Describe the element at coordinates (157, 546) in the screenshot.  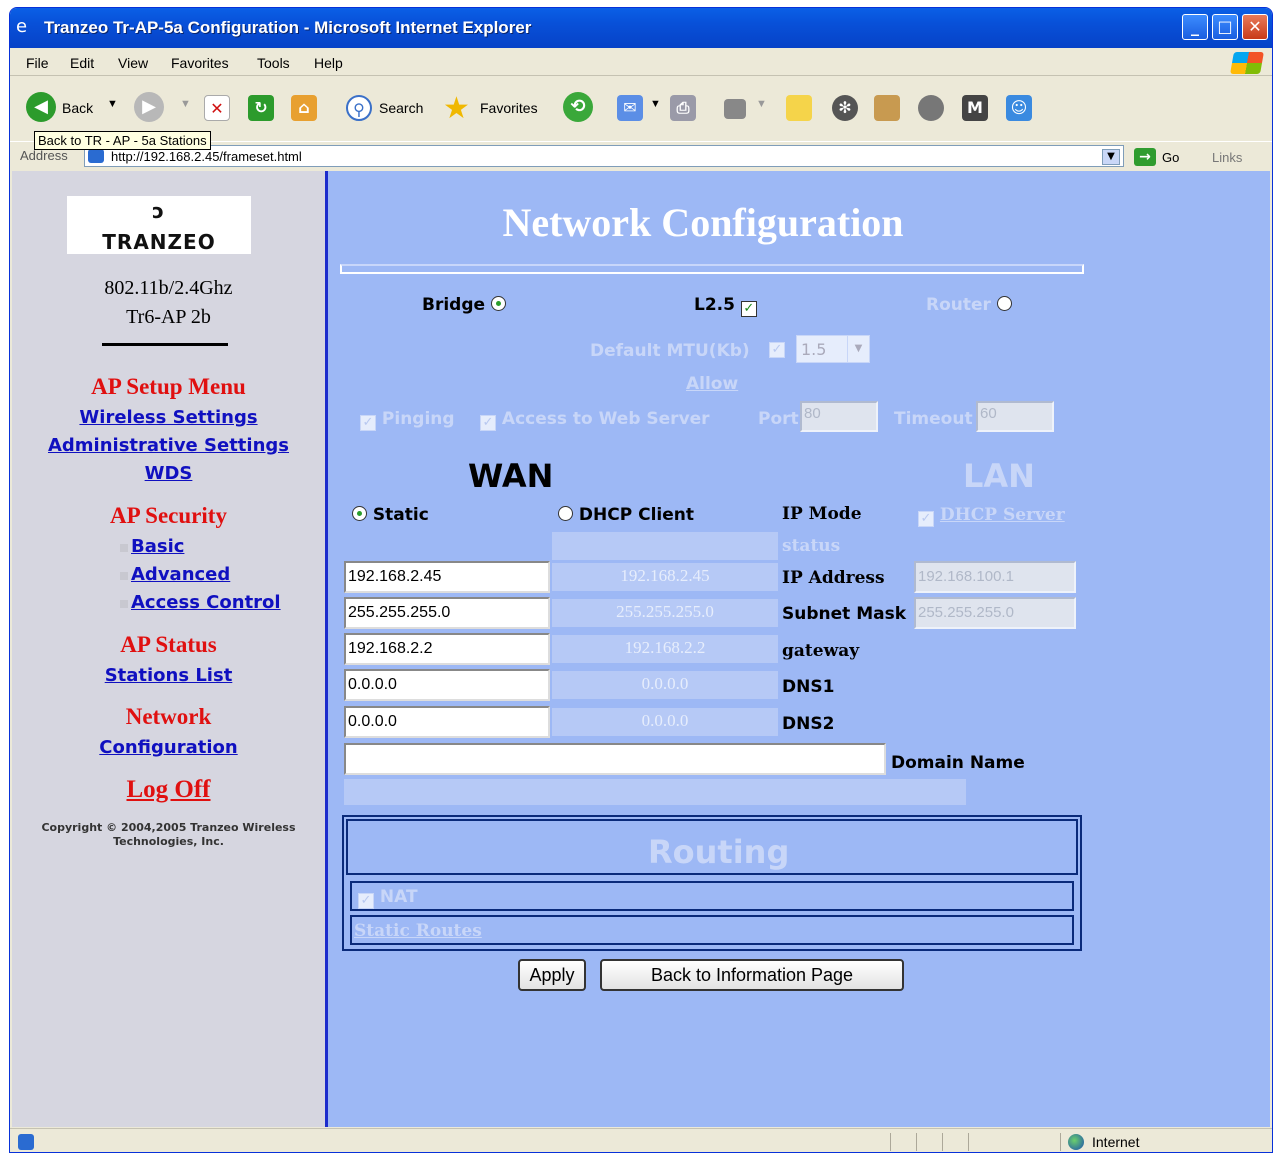
I see `basic-link: Basic` at that location.